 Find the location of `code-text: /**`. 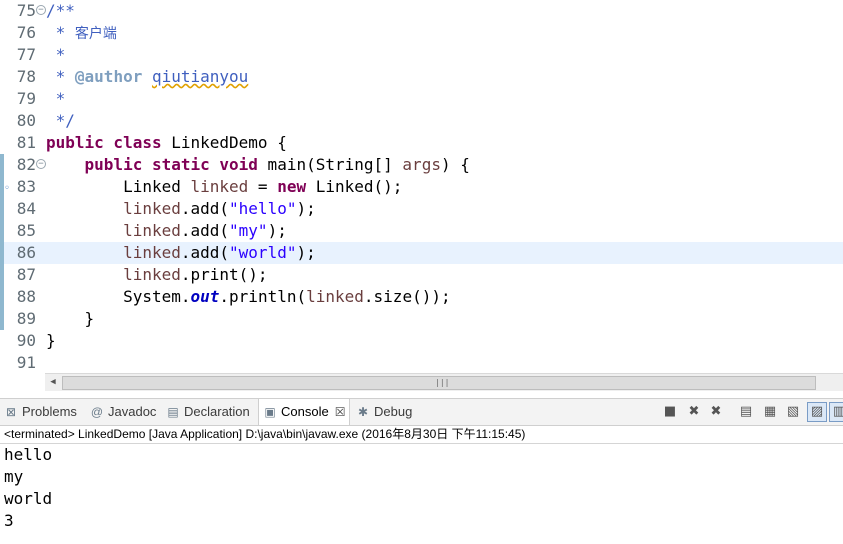

code-text: /** is located at coordinates (60, 10).